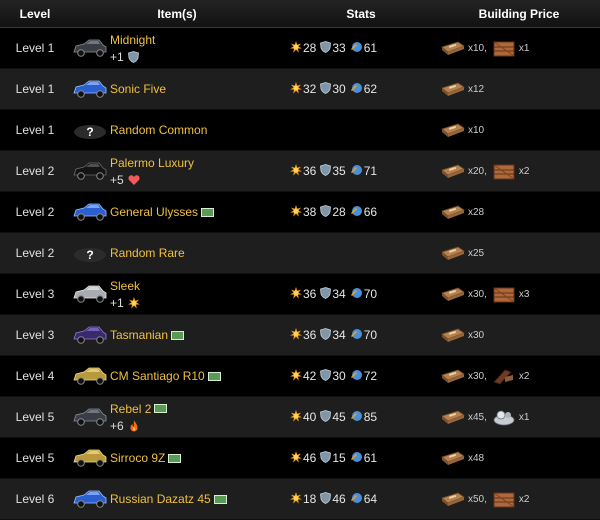 The image size is (600, 520). What do you see at coordinates (152, 180) in the screenshot?
I see `item-bonus: +5` at bounding box center [152, 180].